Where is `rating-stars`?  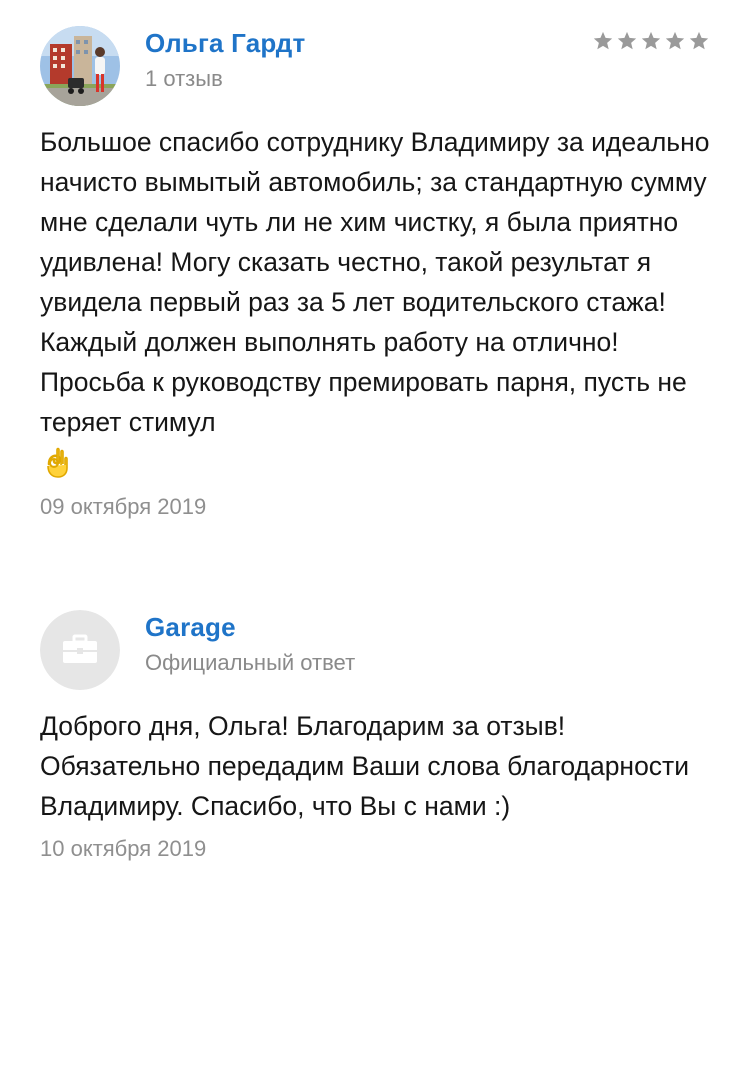
rating-stars is located at coordinates (651, 41).